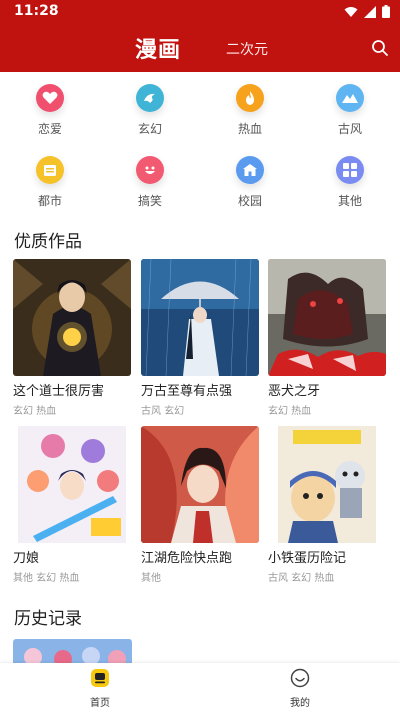 The width and height of the screenshot is (400, 712). I want to click on comic-card: 刀娘 其他 玄幻 热血, so click(72, 505).